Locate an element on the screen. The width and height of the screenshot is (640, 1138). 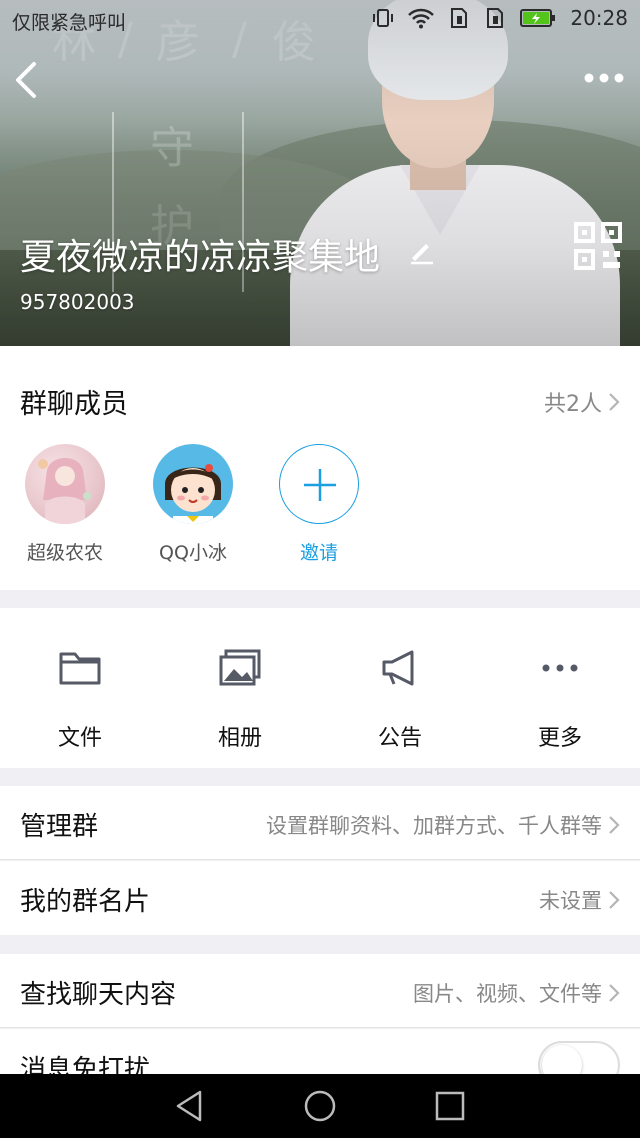
tool-album: 相册 is located at coordinates (240, 688).